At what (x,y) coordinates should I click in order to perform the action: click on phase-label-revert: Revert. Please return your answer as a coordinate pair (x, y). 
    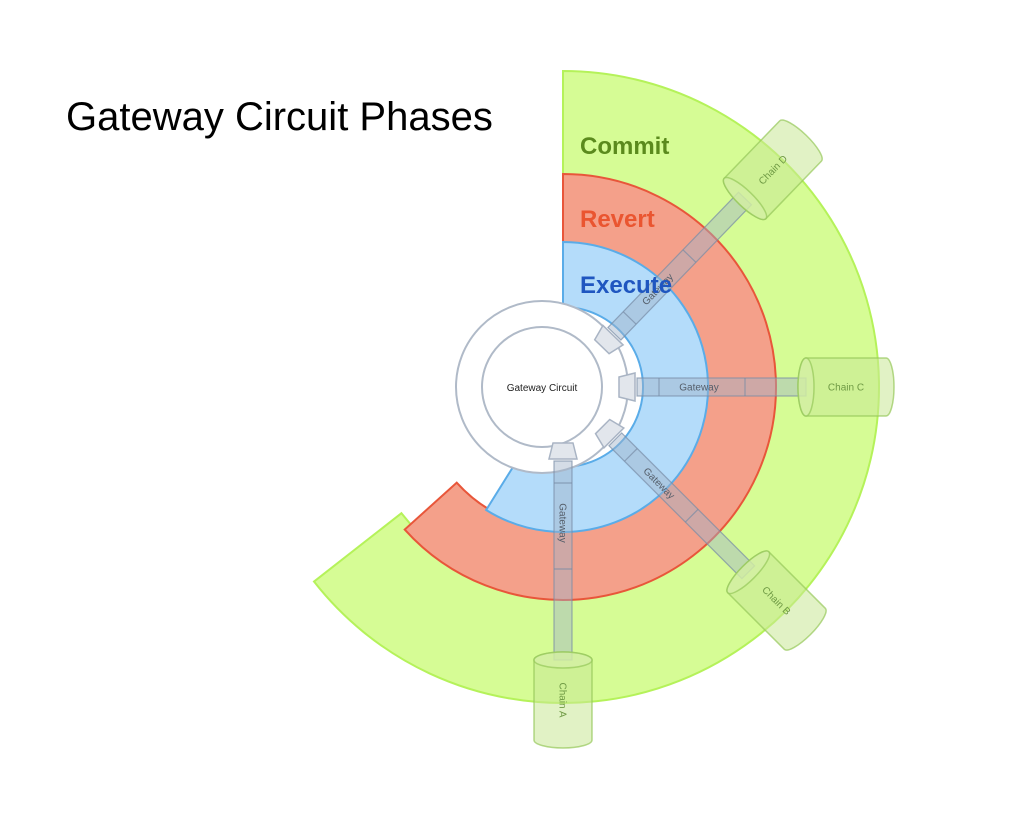
    Looking at the image, I should click on (617, 219).